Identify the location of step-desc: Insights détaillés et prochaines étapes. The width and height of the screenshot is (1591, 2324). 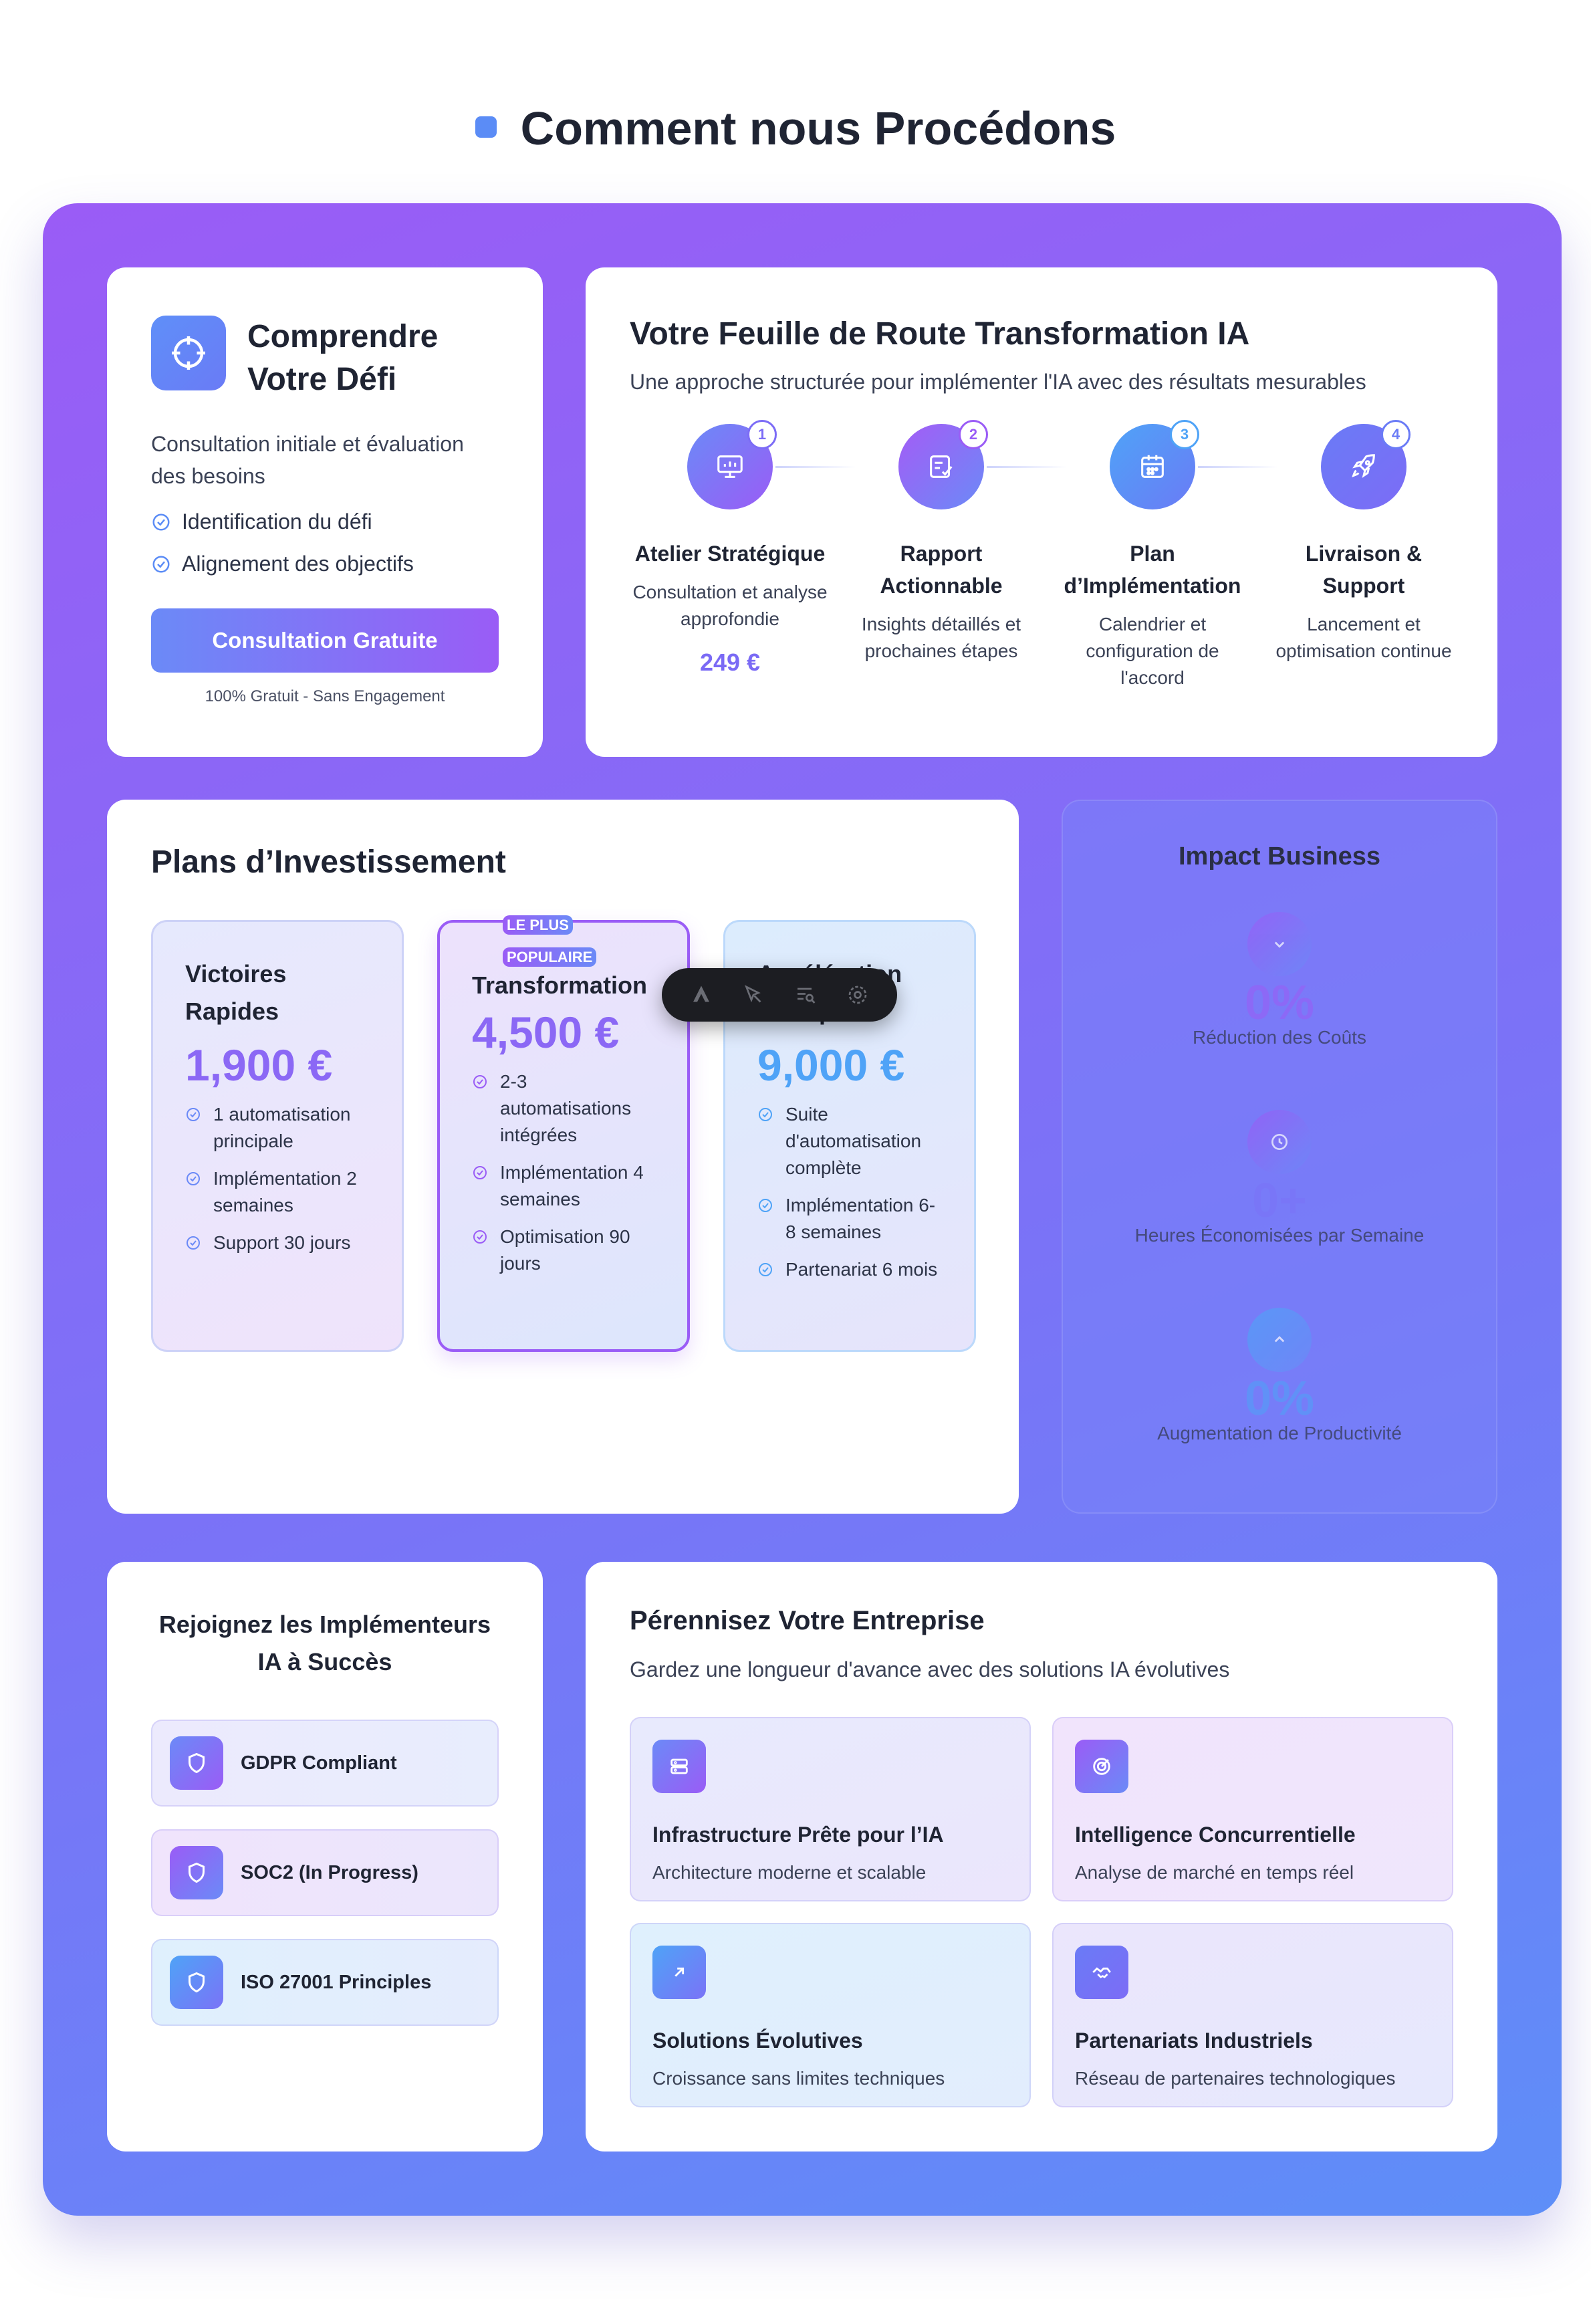
(941, 637).